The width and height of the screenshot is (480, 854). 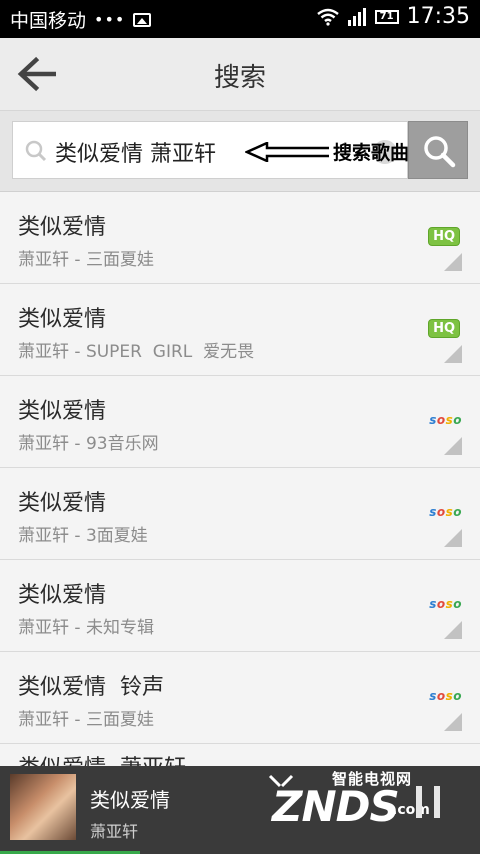 I want to click on song-subtitle: 萧亚轩 - 未知专辑, so click(x=86, y=628).